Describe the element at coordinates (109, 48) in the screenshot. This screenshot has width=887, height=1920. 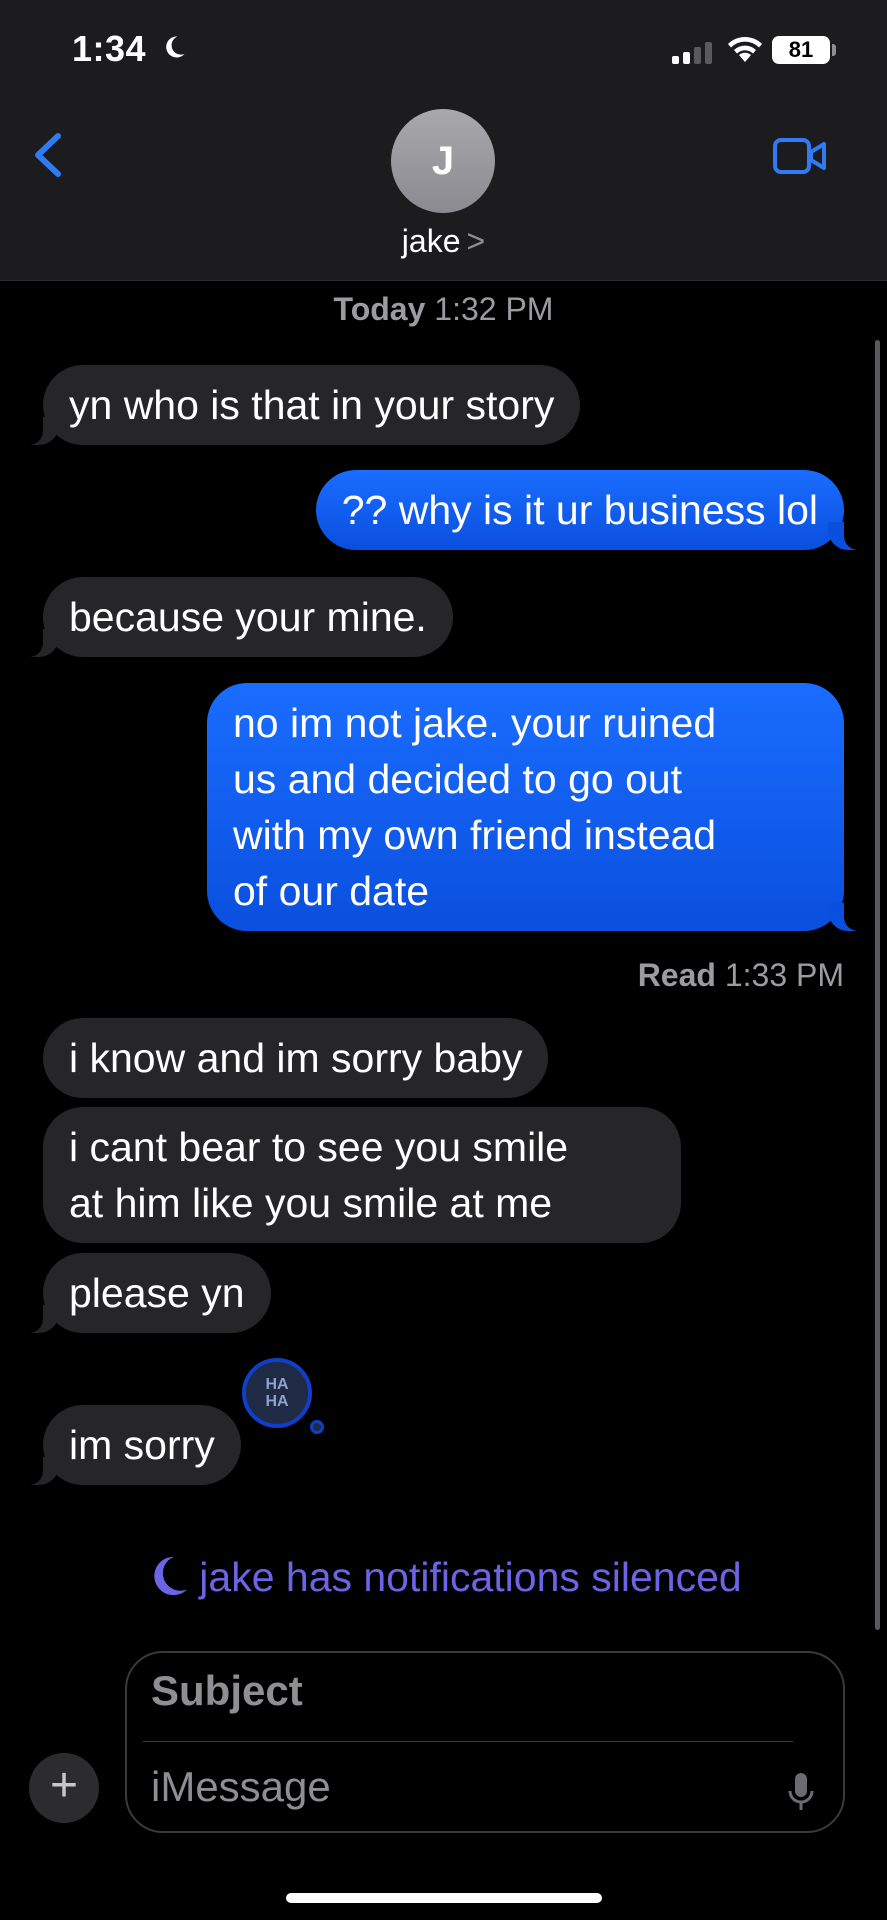
I see `status-time: 1:34` at that location.